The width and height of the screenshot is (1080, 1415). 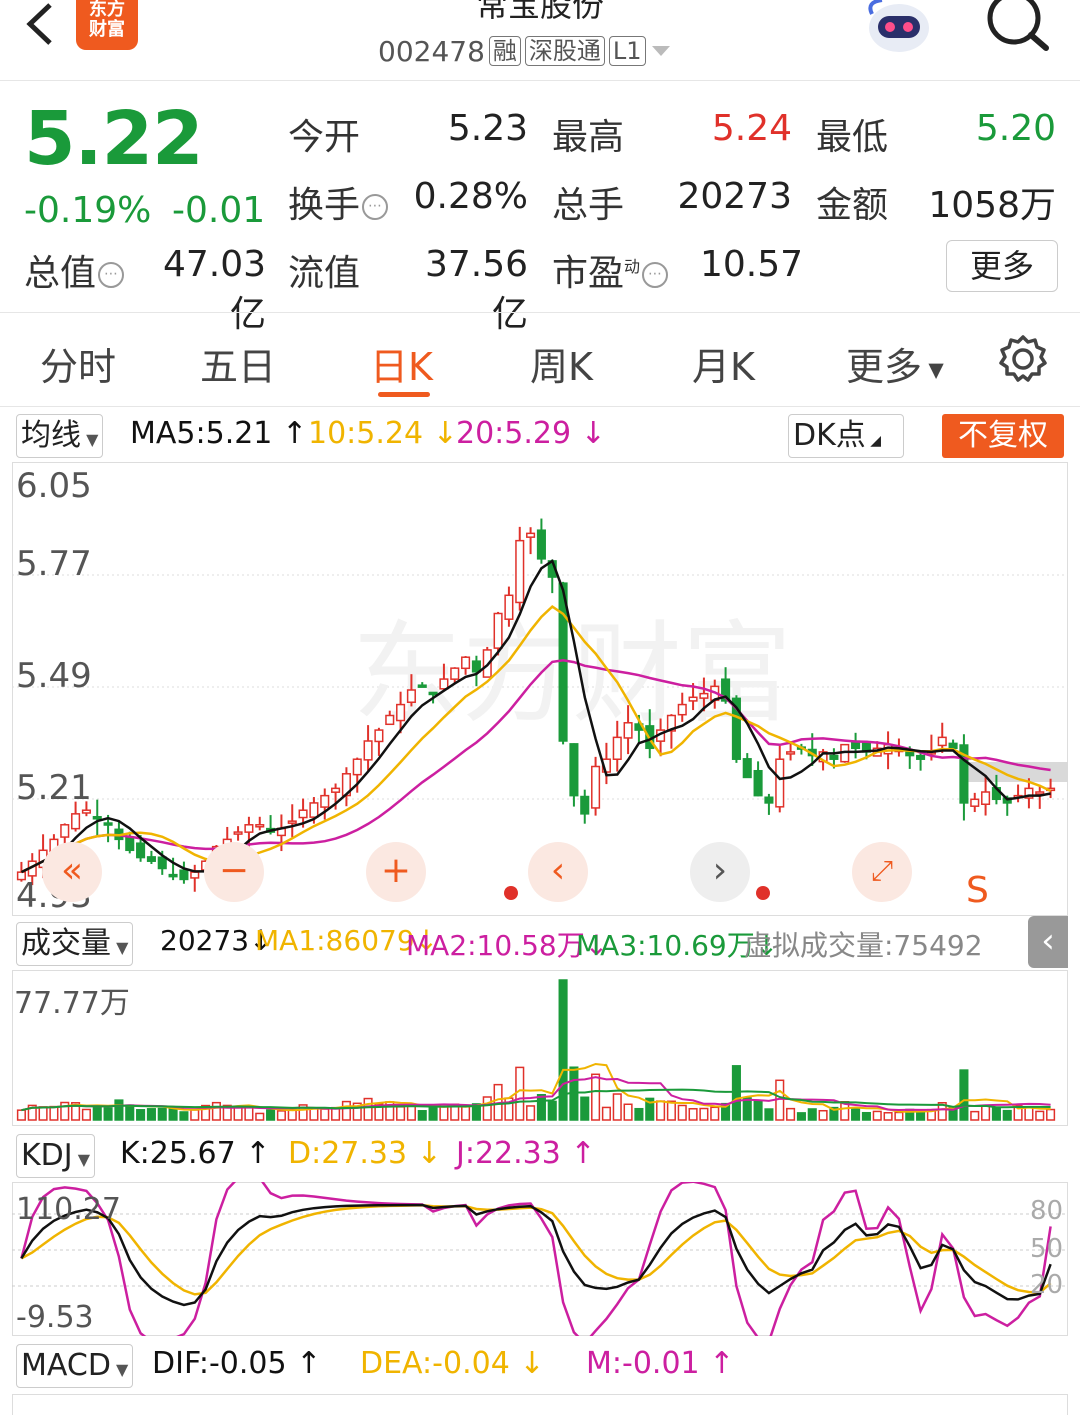 I want to click on indicator-selector-kdj: KDJ ▼, so click(x=56, y=1156).